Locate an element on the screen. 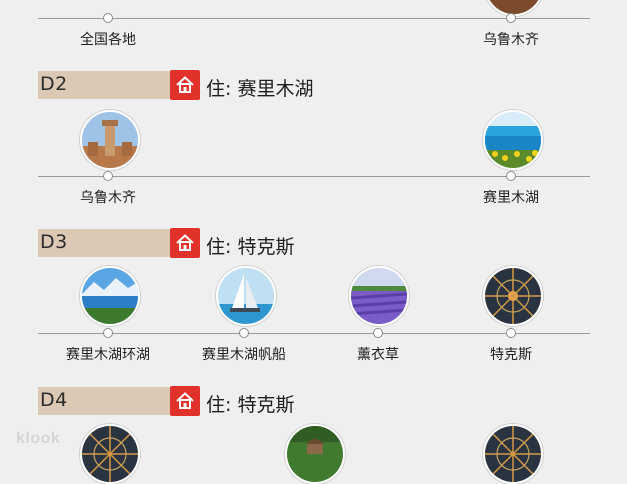 Image resolution: width=627 pixels, height=484 pixels. watermark: klook is located at coordinates (38, 438).